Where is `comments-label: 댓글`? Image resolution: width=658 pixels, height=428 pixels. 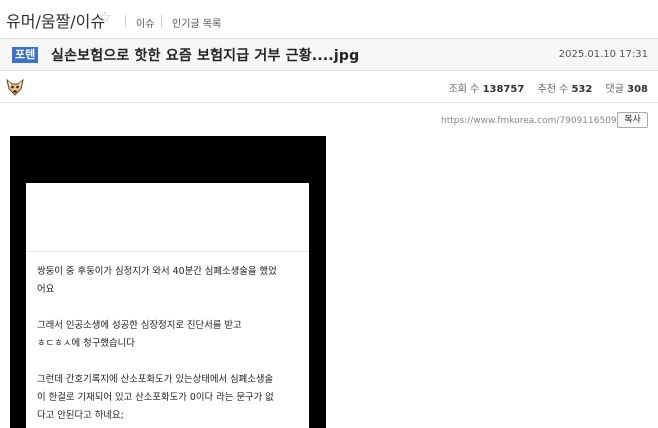
comments-label: 댓글 is located at coordinates (614, 89).